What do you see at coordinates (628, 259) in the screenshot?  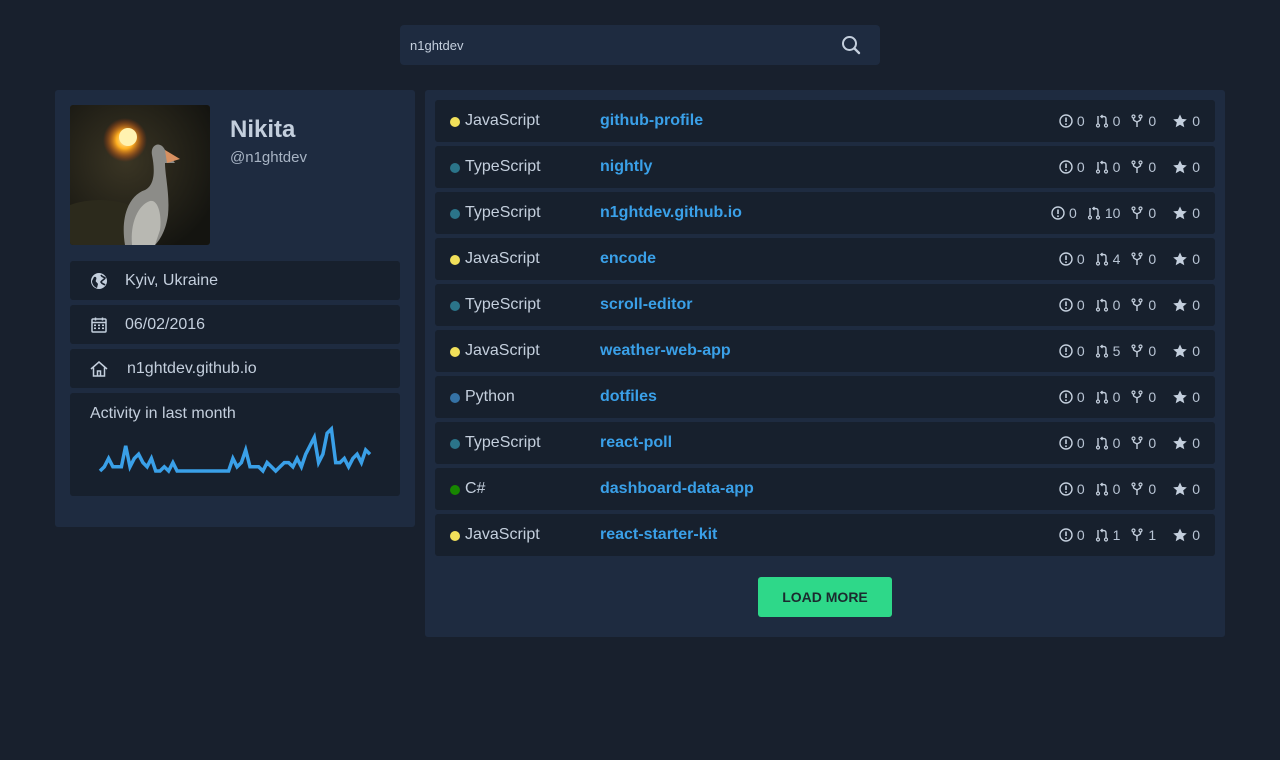 I see `repo-name-link: encode` at bounding box center [628, 259].